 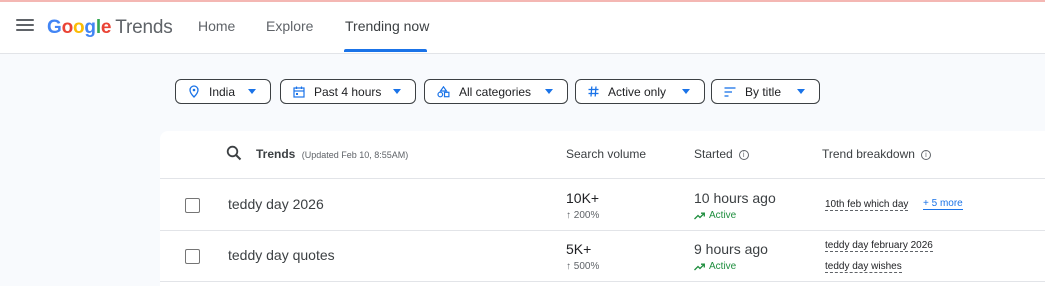 What do you see at coordinates (289, 26) in the screenshot?
I see `nav-explore: Explore` at bounding box center [289, 26].